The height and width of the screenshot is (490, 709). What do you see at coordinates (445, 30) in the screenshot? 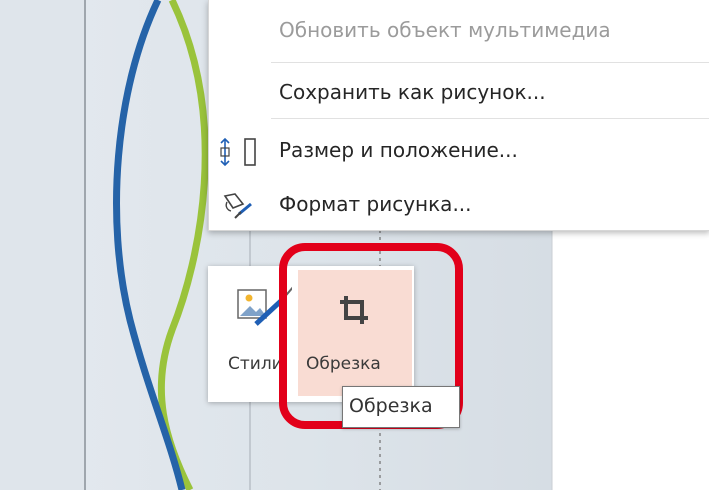
I see `menu-item-update-media-label: Обновить объект мультимедиа` at bounding box center [445, 30].